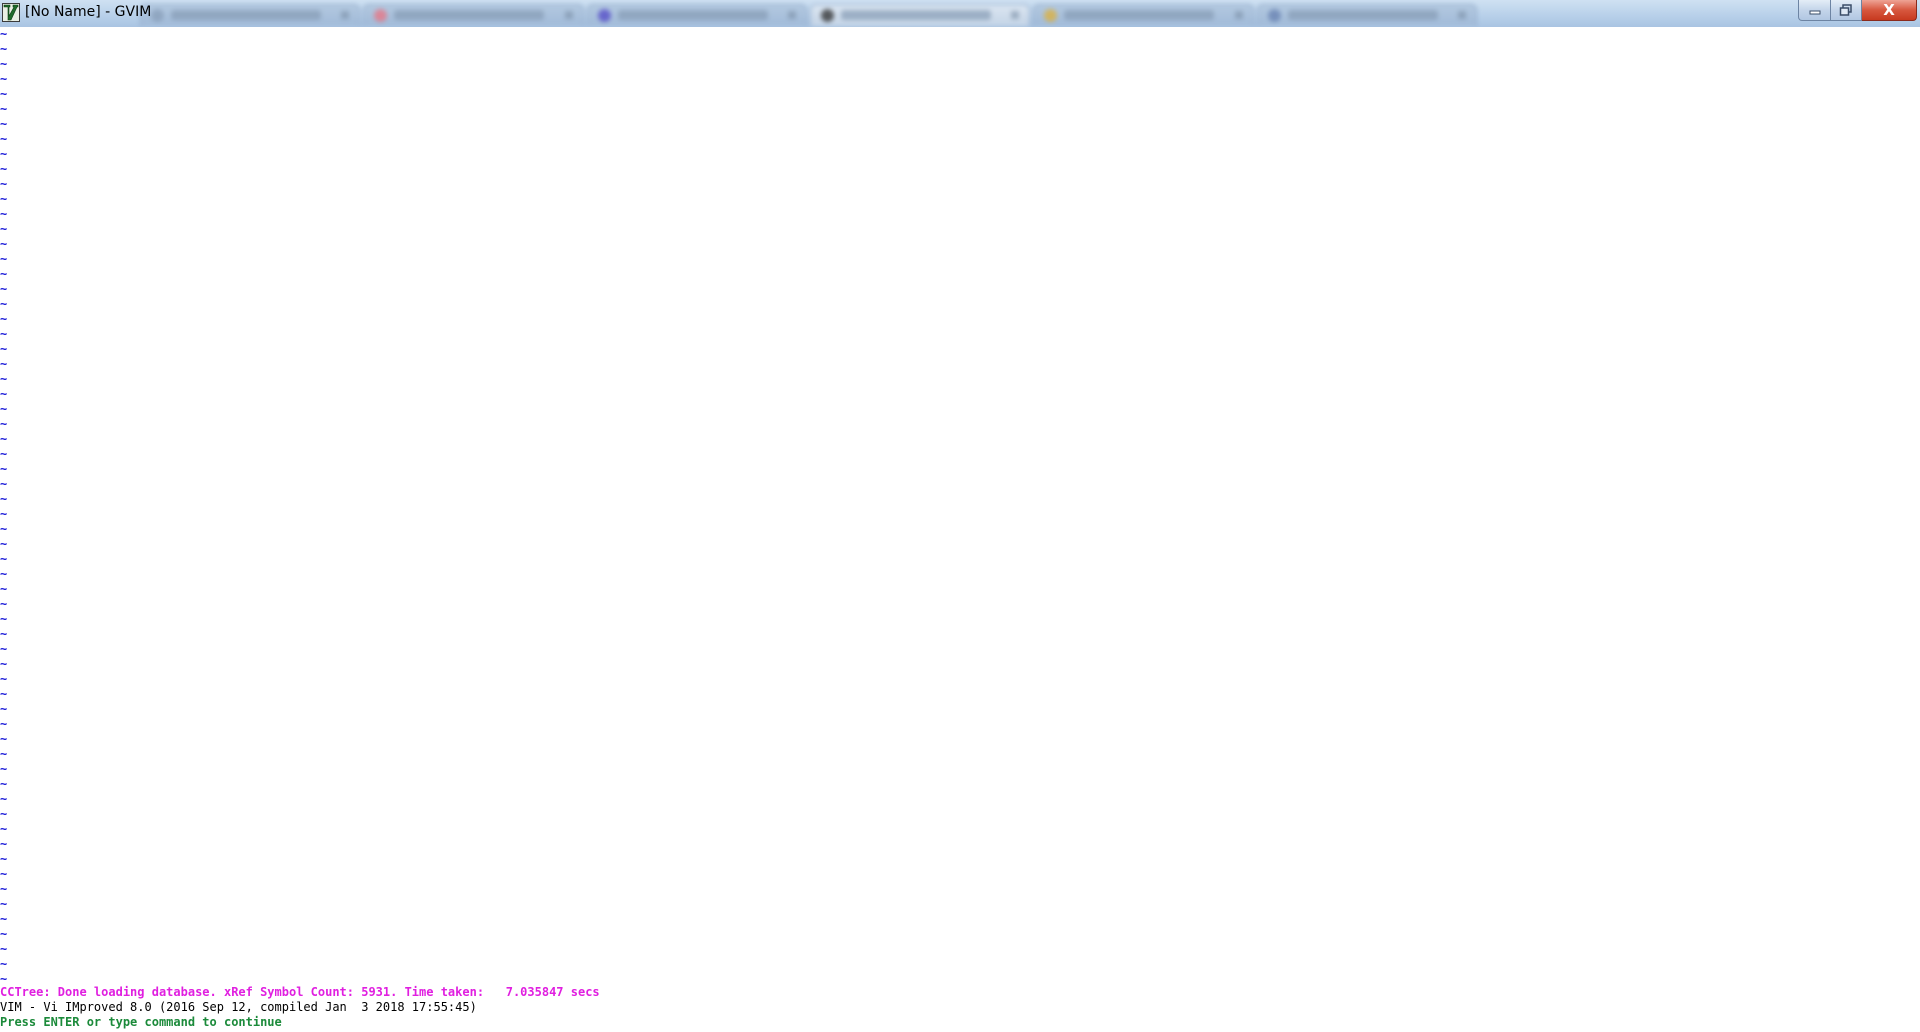 Image resolution: width=1920 pixels, height=1032 pixels. I want to click on maximize-button, so click(1846, 10).